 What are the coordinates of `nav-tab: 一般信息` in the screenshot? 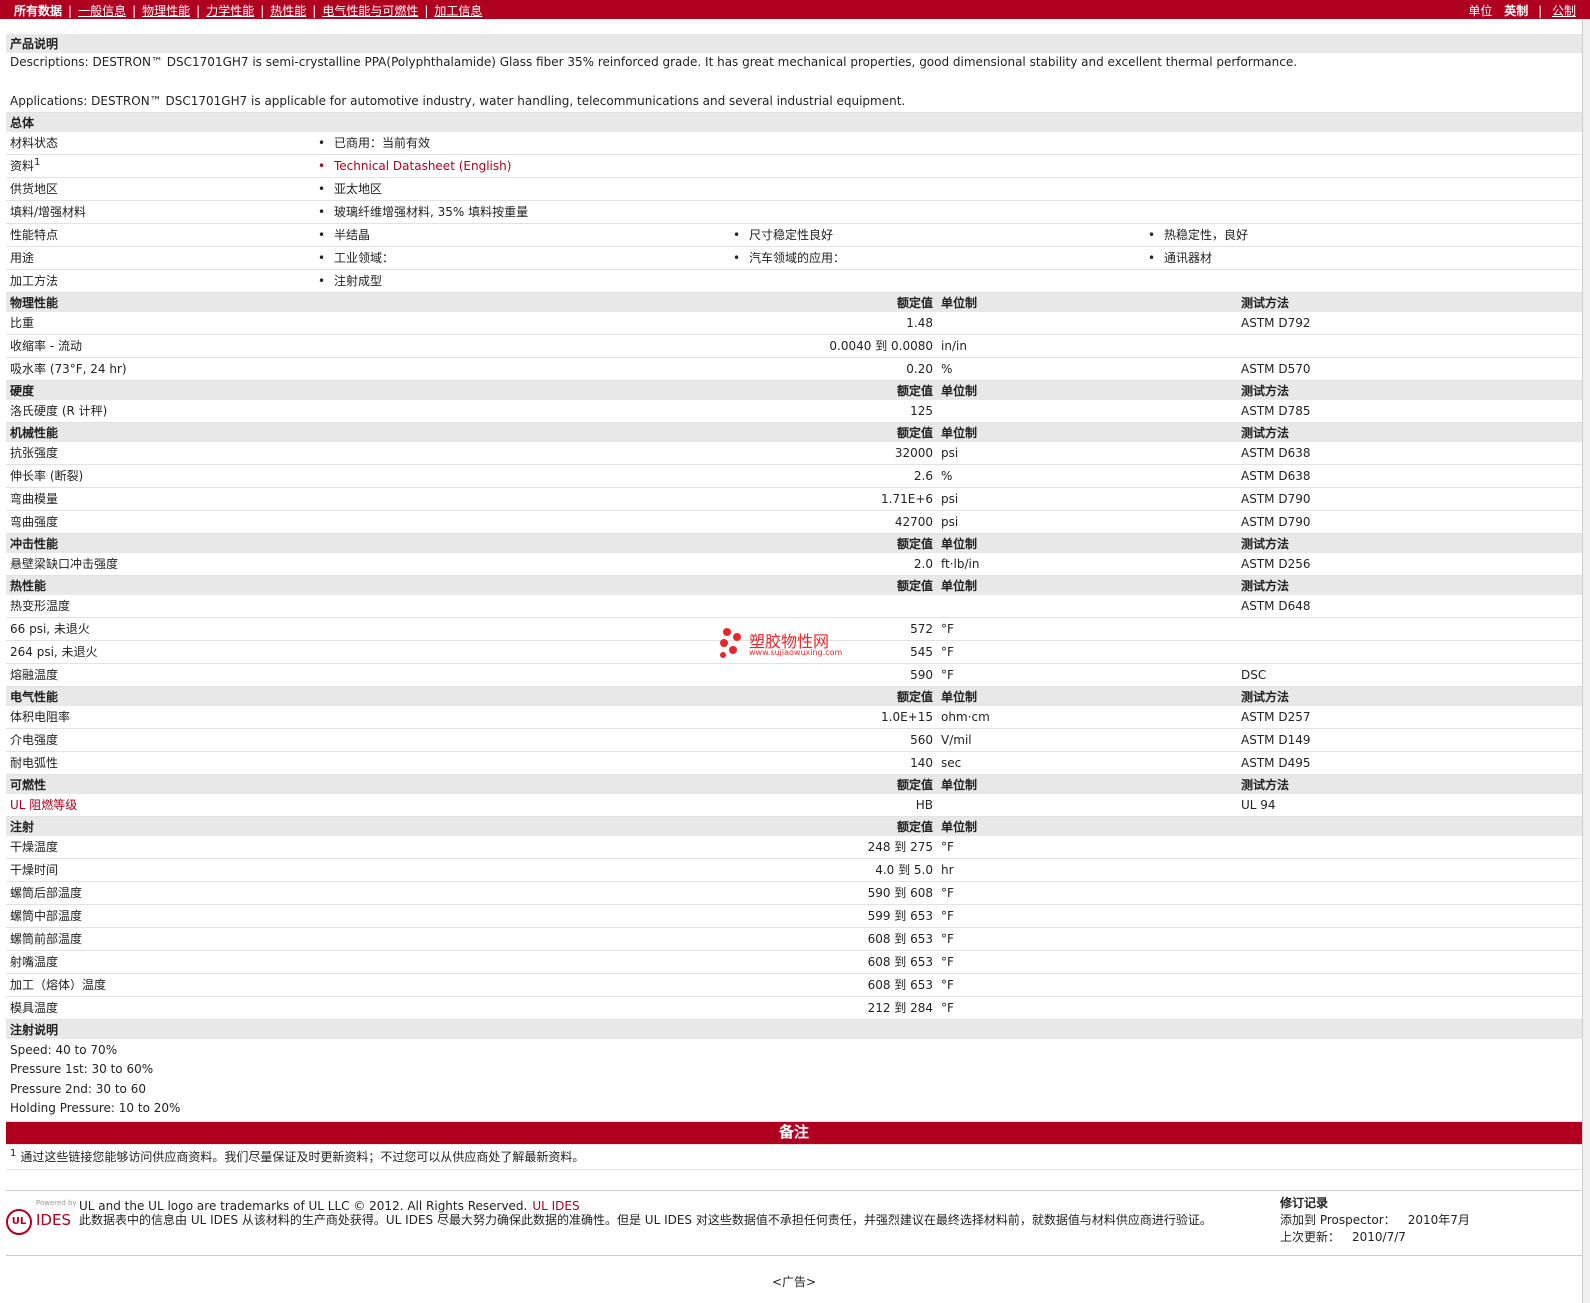 It's located at (102, 11).